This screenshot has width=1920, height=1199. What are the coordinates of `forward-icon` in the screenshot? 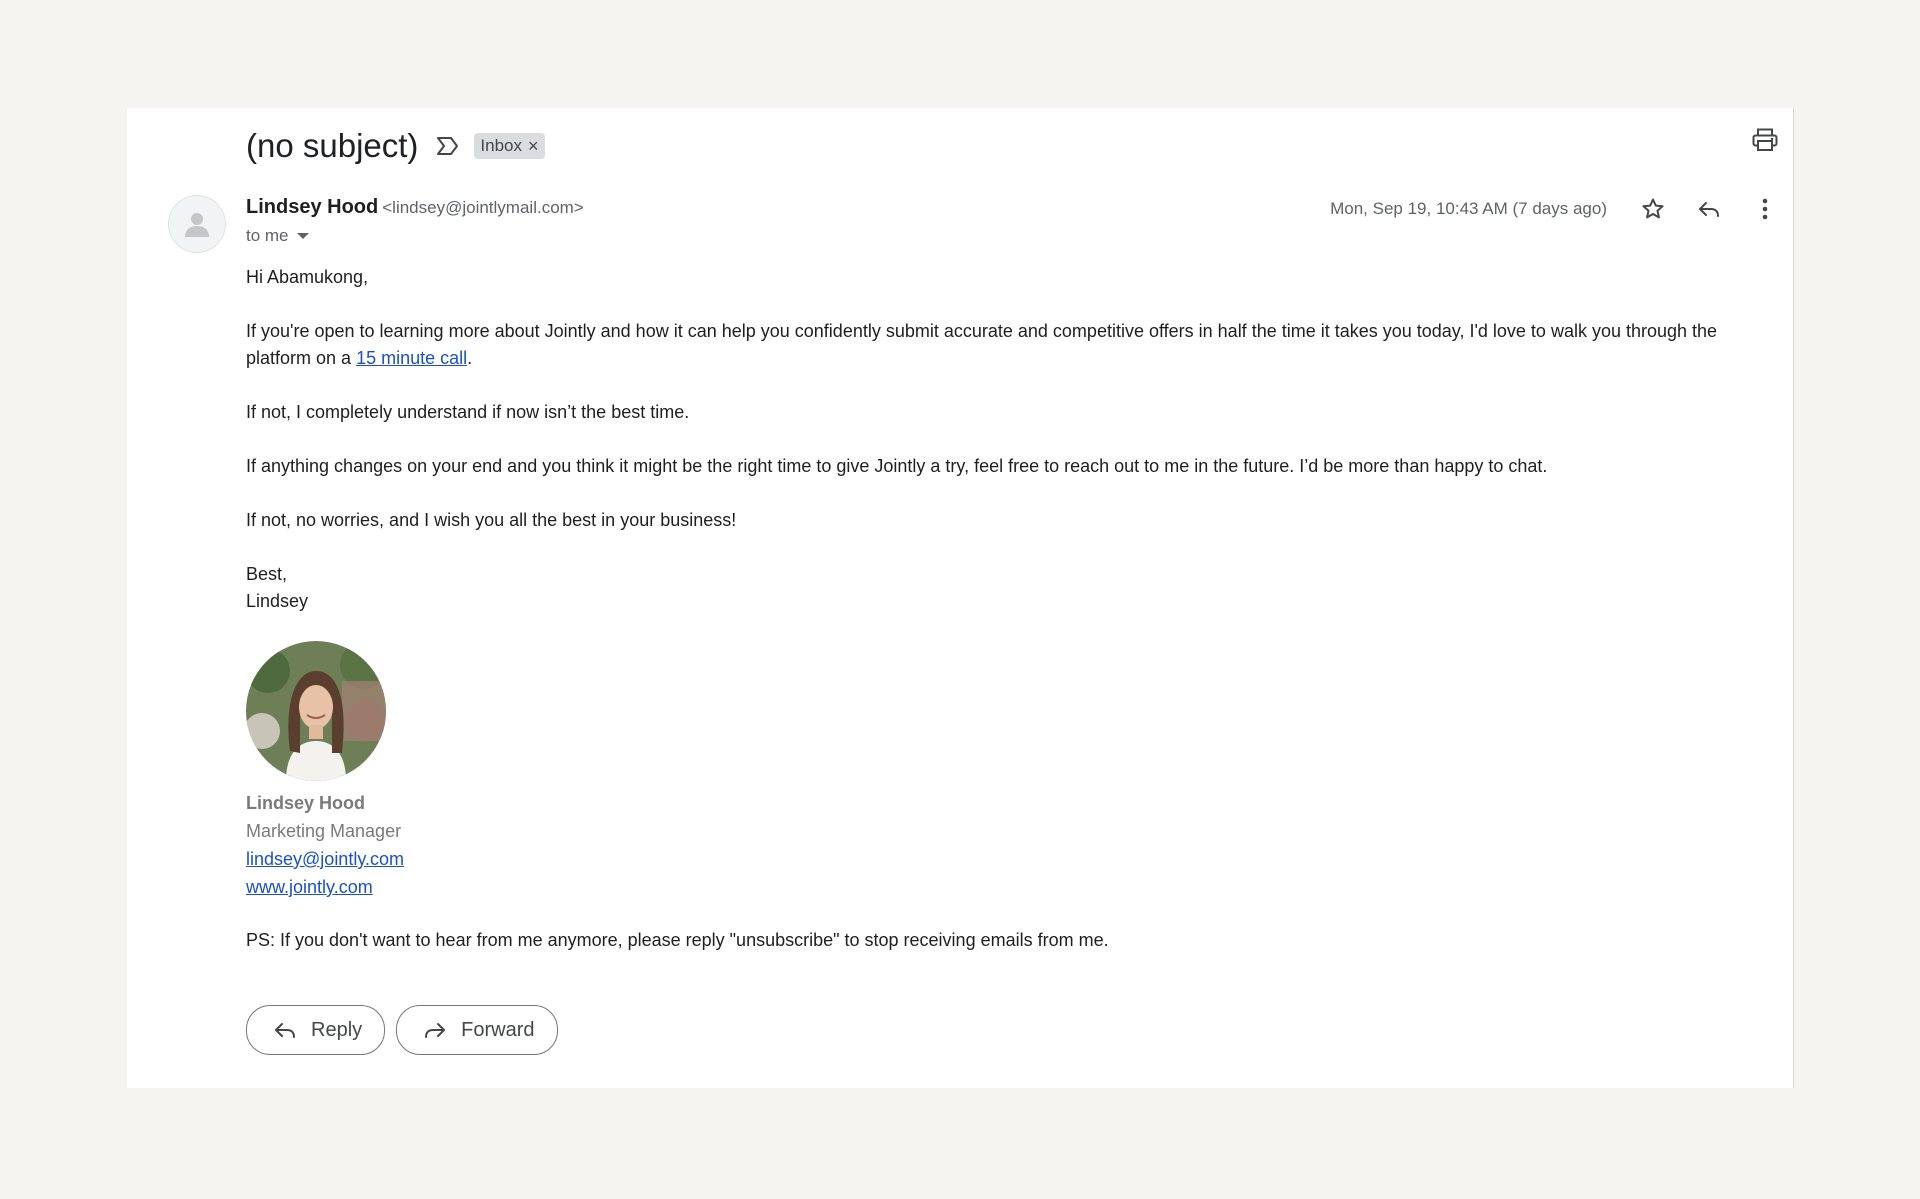 It's located at (435, 1030).